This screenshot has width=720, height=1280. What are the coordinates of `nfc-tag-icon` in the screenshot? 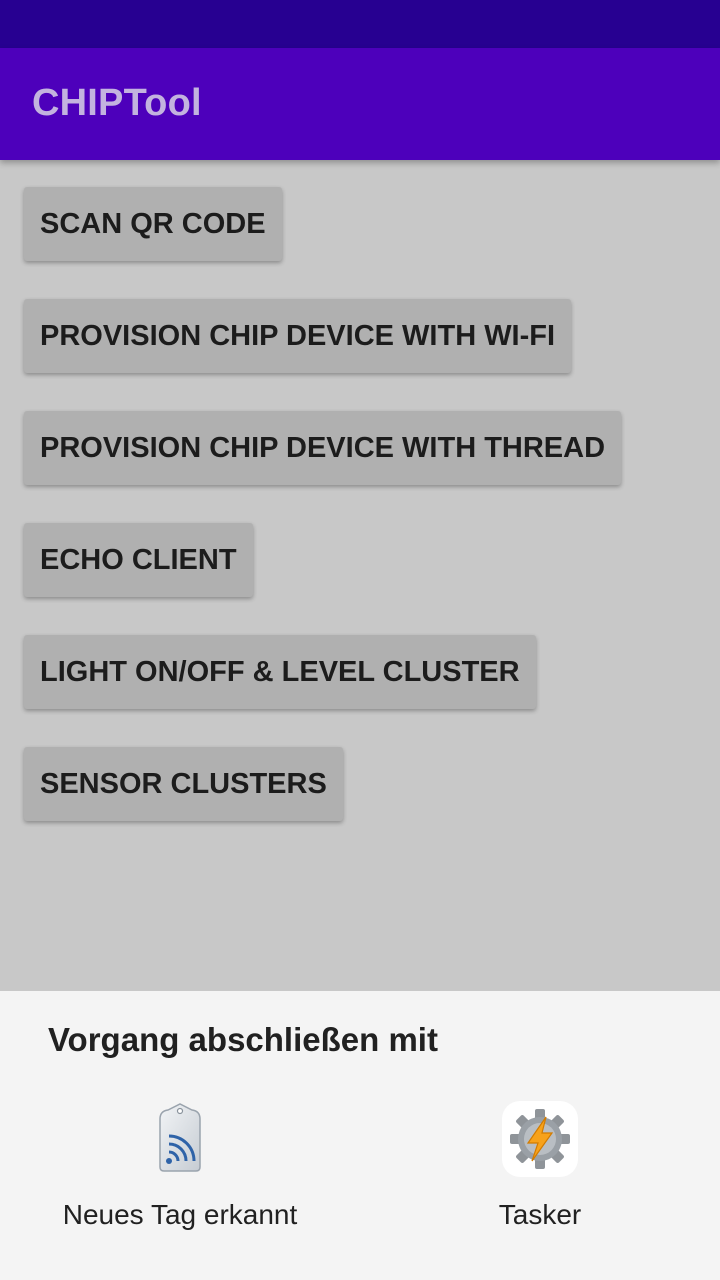 It's located at (180, 1137).